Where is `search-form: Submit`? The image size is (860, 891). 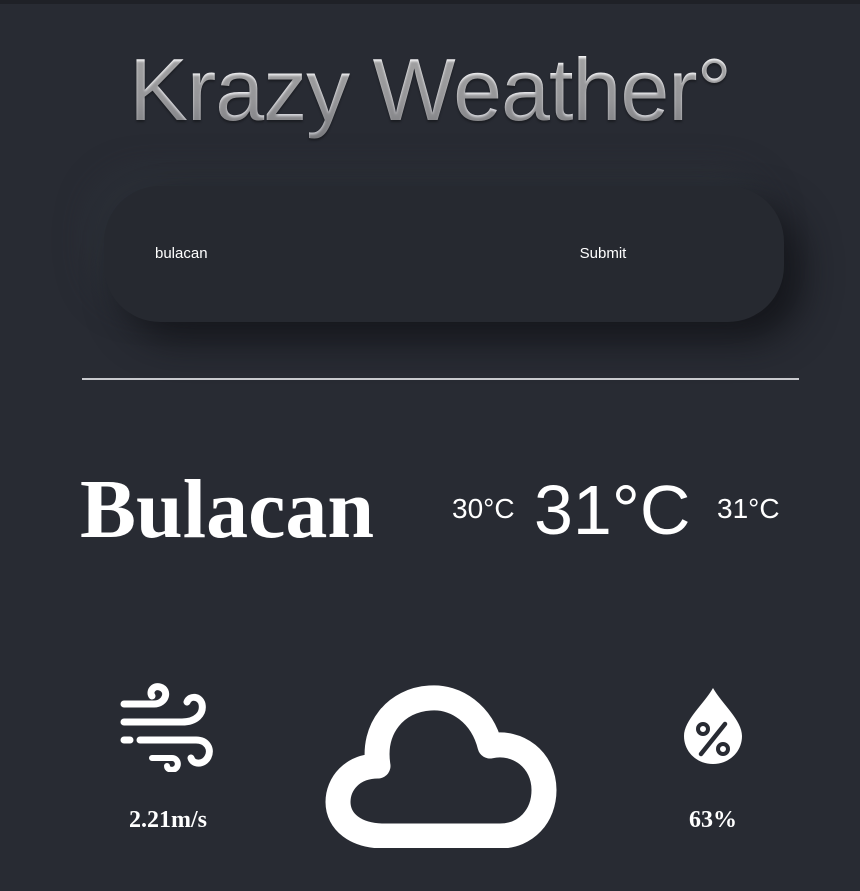 search-form: Submit is located at coordinates (444, 254).